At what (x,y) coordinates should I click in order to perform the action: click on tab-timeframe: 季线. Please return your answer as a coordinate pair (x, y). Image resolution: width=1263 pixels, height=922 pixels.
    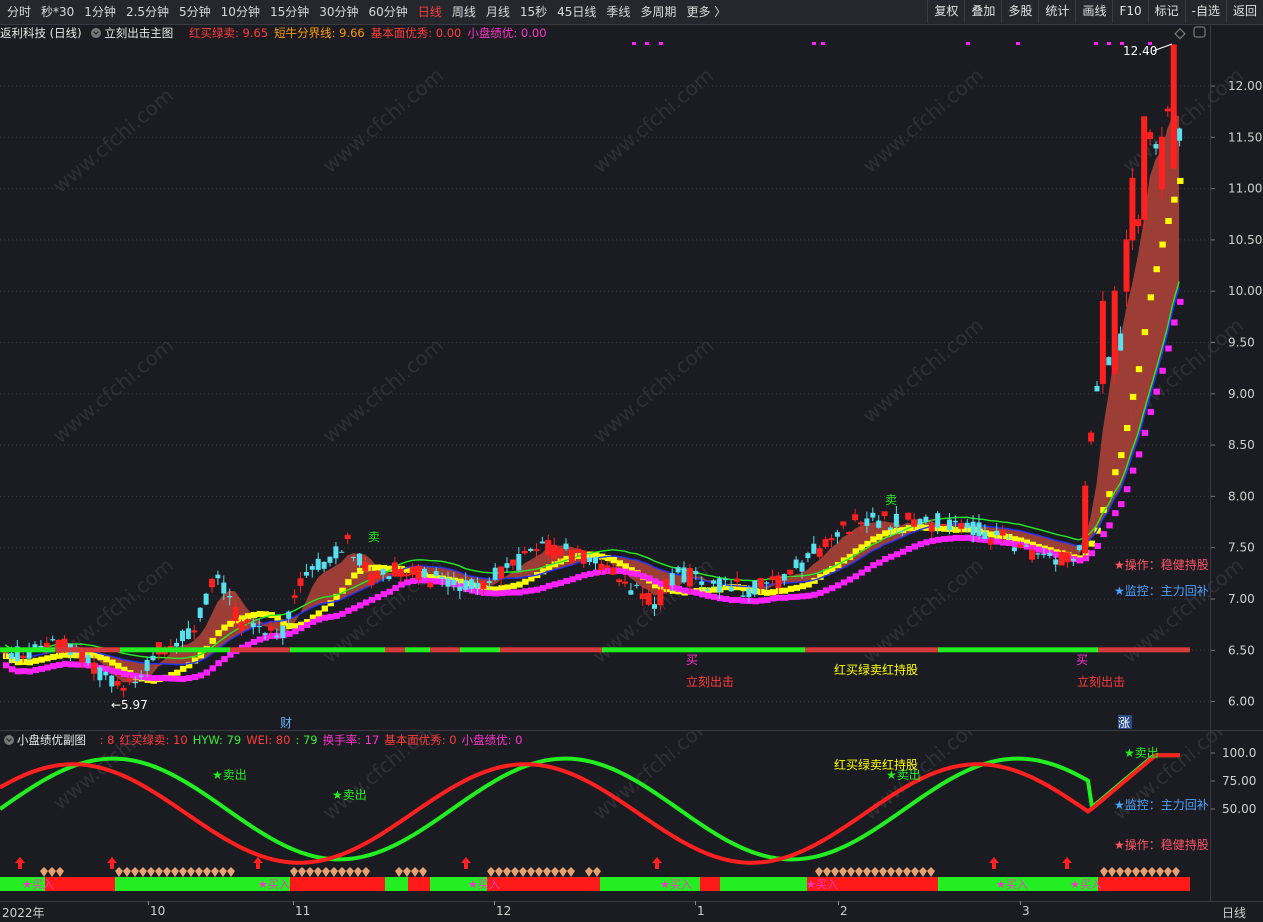
    Looking at the image, I should click on (618, 12).